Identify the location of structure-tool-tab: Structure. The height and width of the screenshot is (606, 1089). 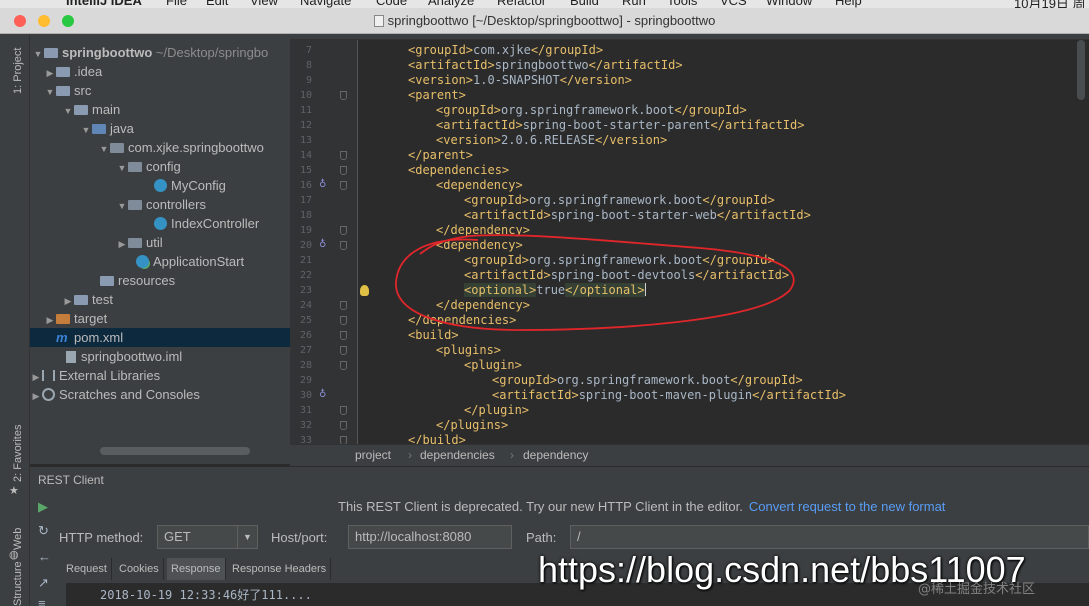
(18, 583).